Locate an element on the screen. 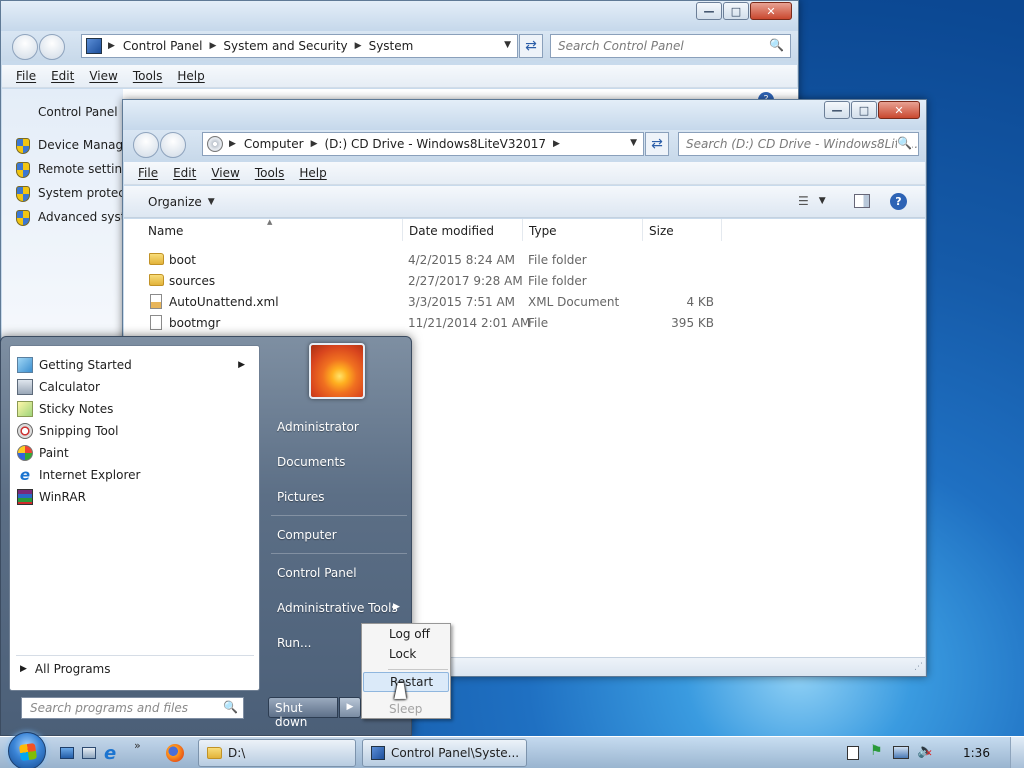 Image resolution: width=1024 pixels, height=768 pixels. explorer-minimize-button: — is located at coordinates (837, 110).